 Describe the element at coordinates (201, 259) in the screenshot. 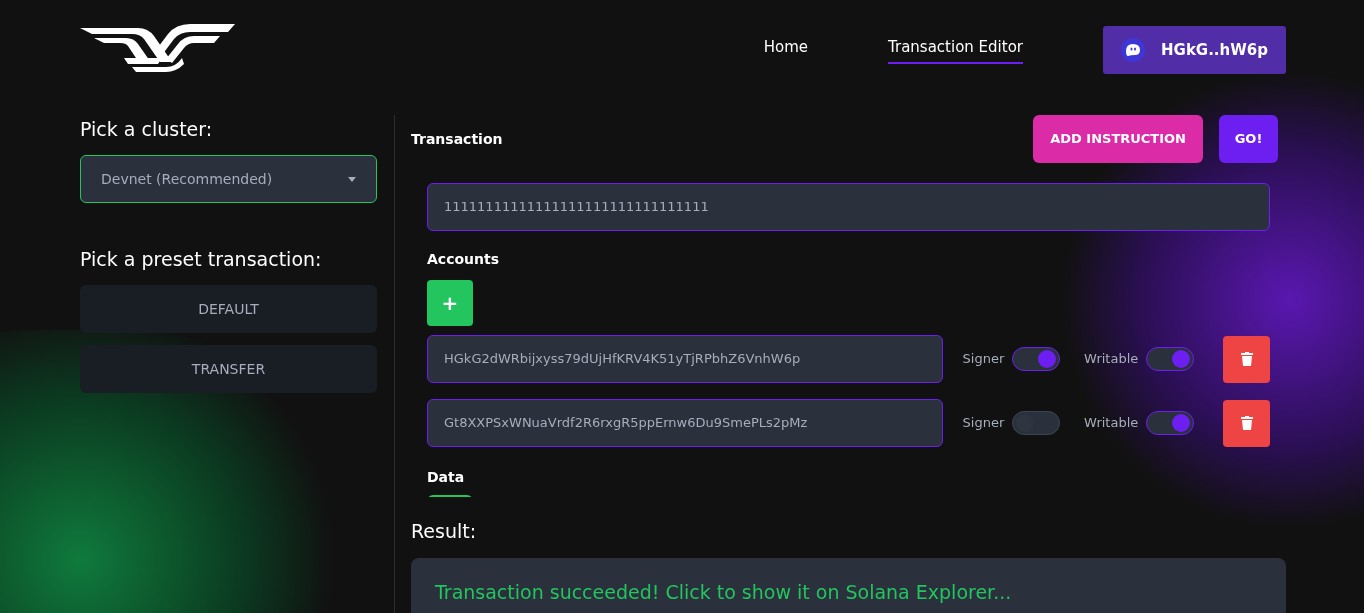

I see `preset-label: Pick a preset transaction:` at that location.